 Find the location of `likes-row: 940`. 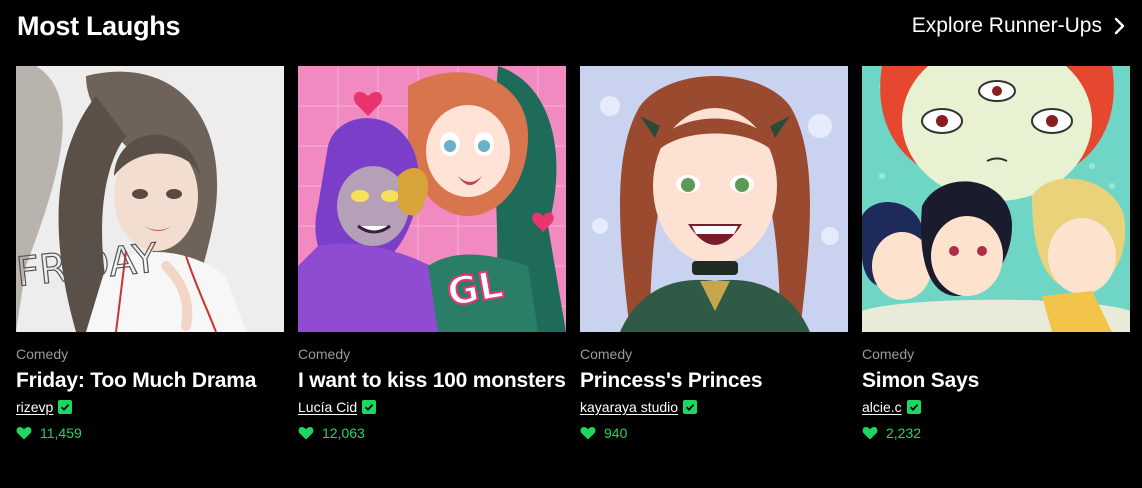

likes-row: 940 is located at coordinates (714, 433).